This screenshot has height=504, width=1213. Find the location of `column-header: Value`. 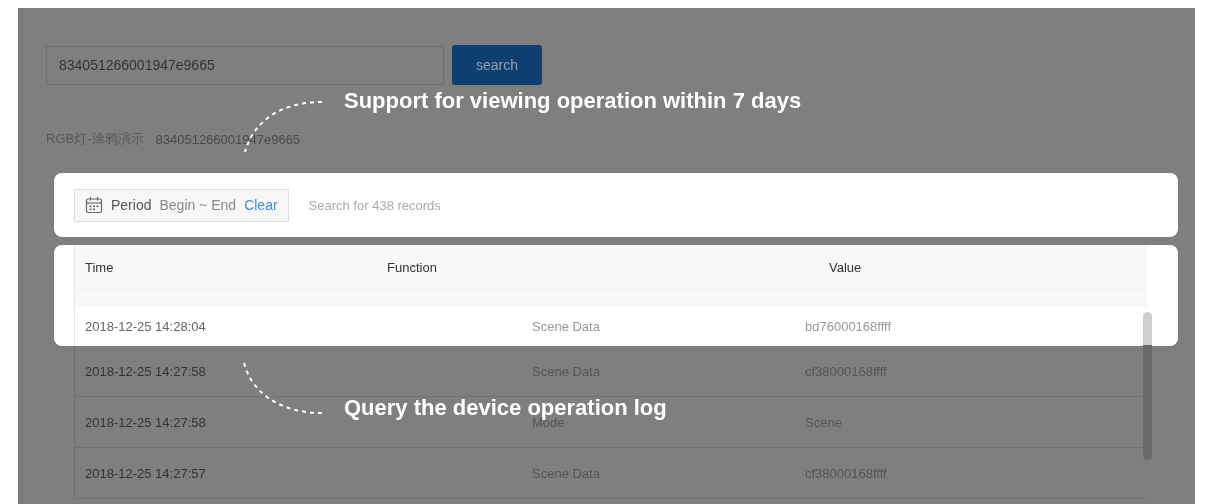

column-header: Value is located at coordinates (846, 267).